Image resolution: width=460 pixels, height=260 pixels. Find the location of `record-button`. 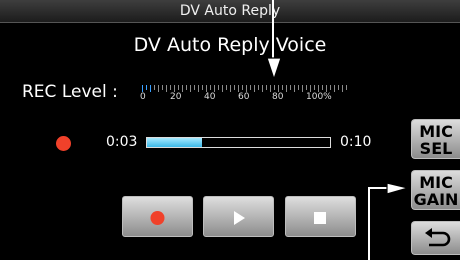

record-button is located at coordinates (157, 216).